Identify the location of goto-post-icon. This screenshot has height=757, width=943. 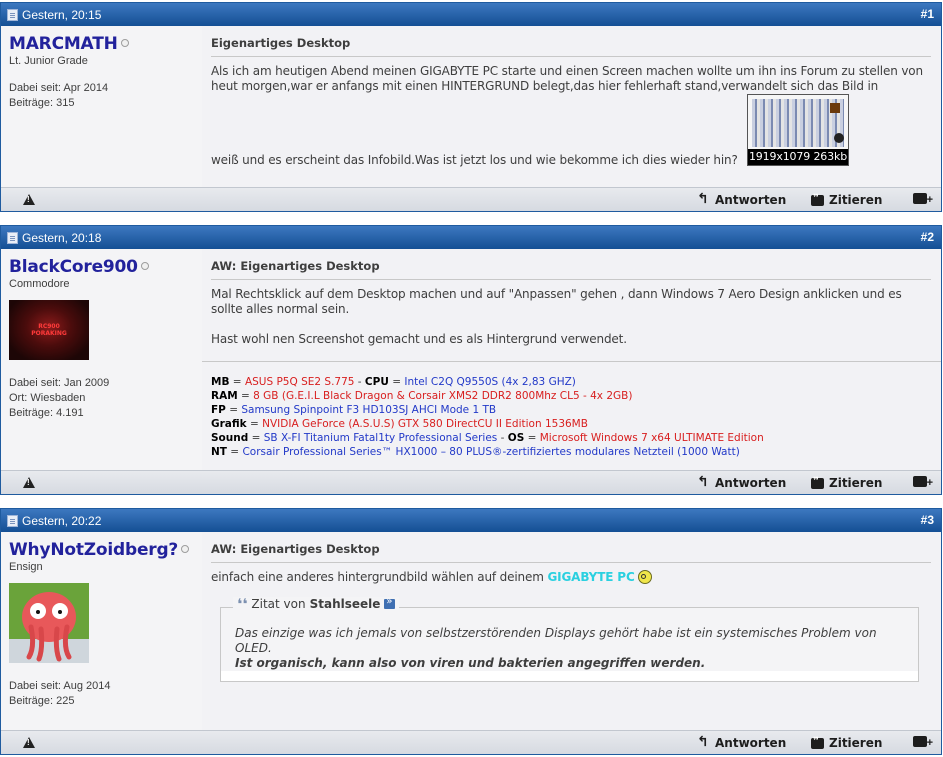
(390, 602).